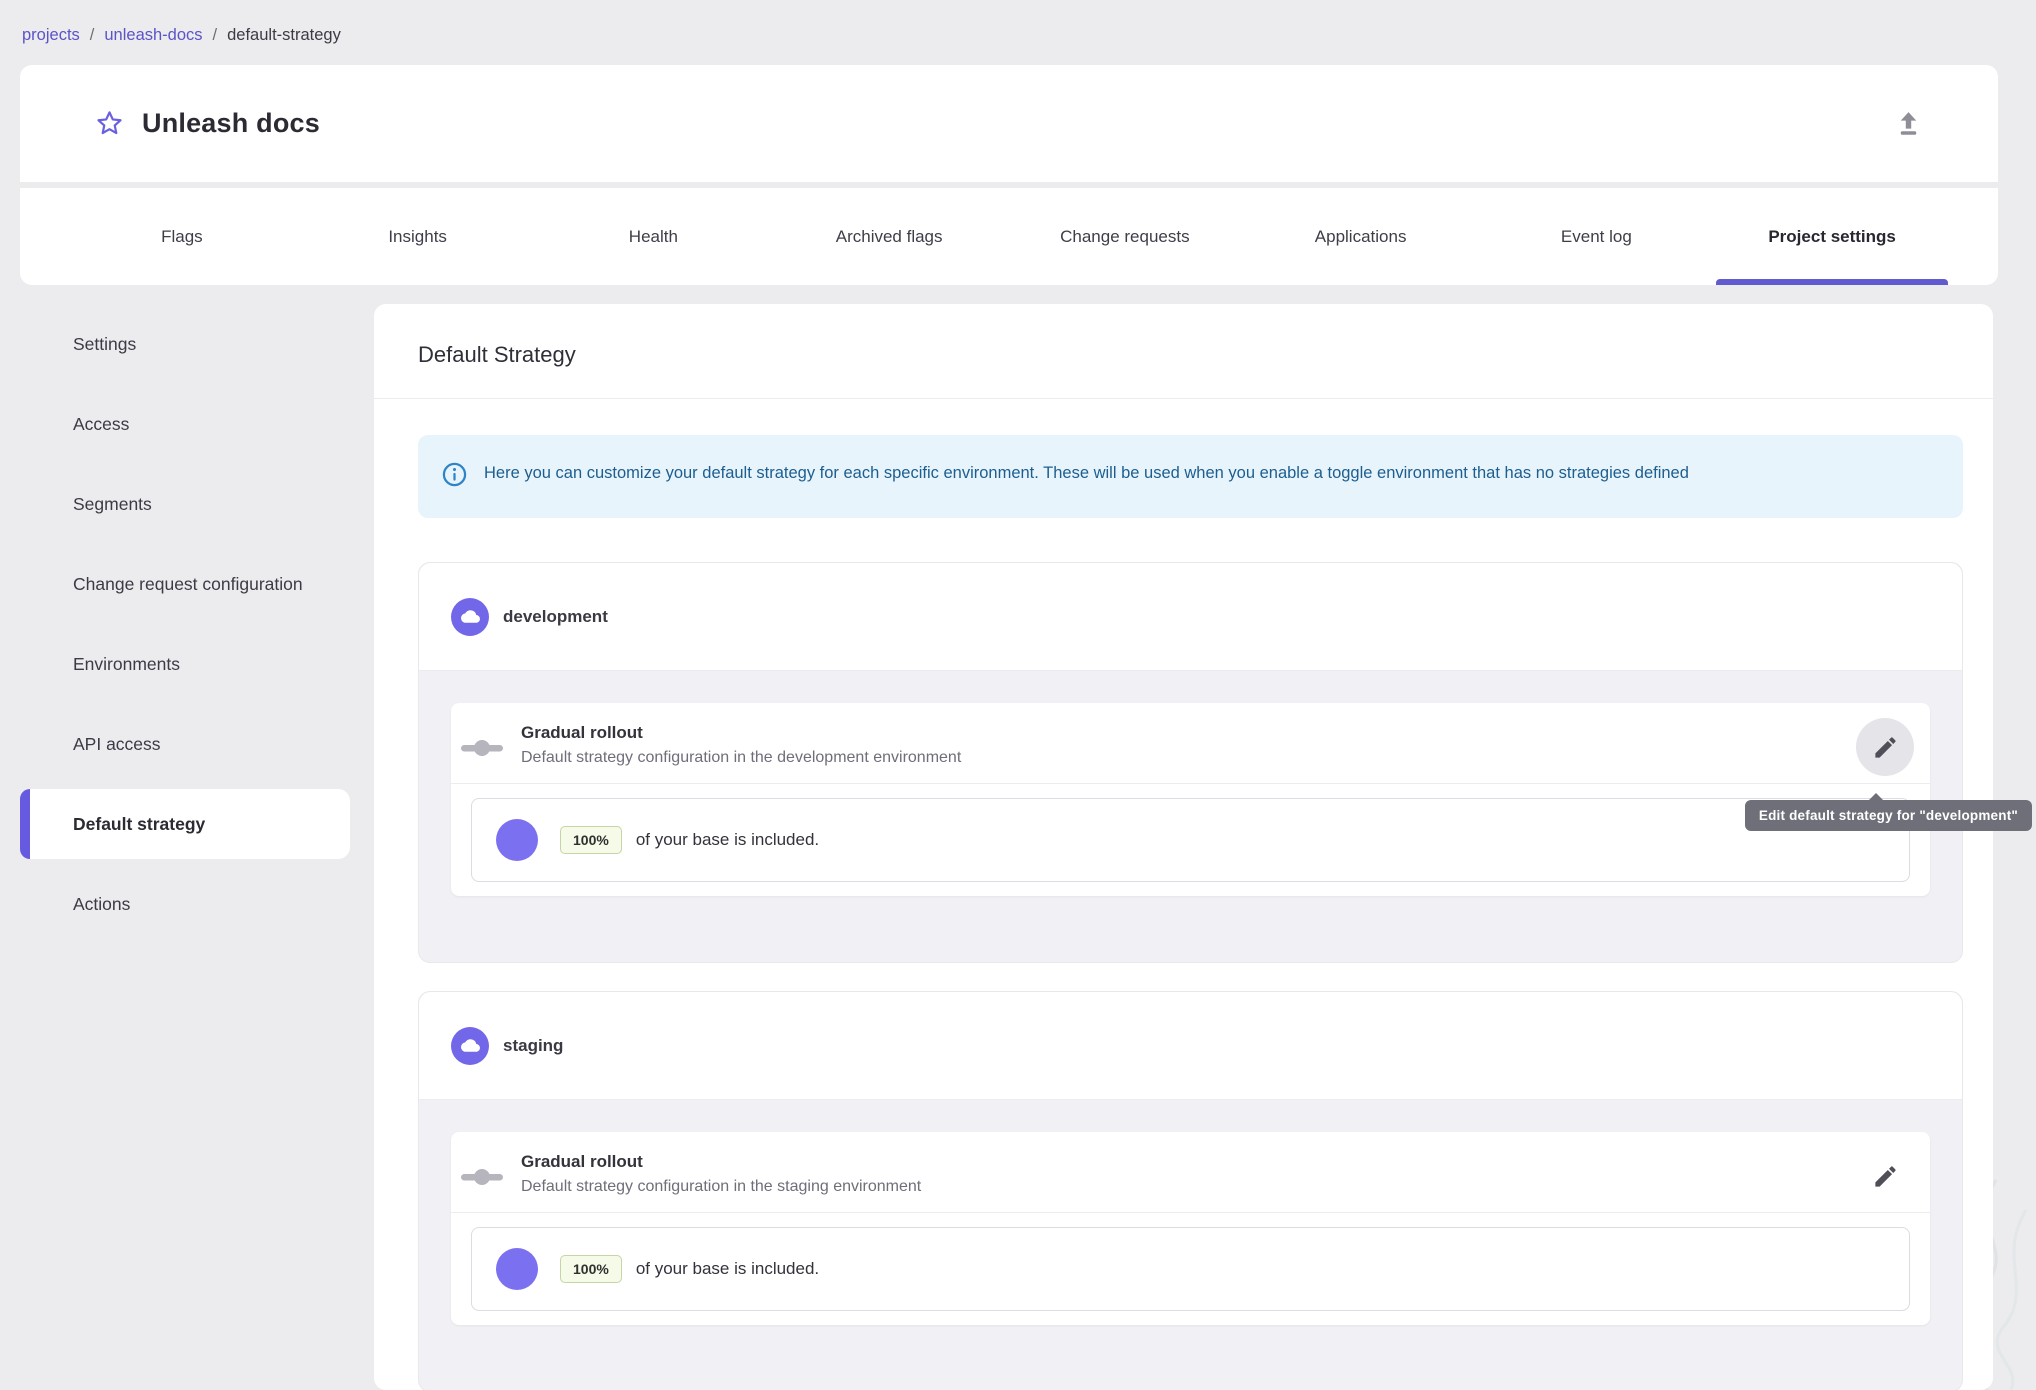 The image size is (2036, 1390). What do you see at coordinates (1888, 815) in the screenshot?
I see `tooltip-text: Edit default strategy for "development"` at bounding box center [1888, 815].